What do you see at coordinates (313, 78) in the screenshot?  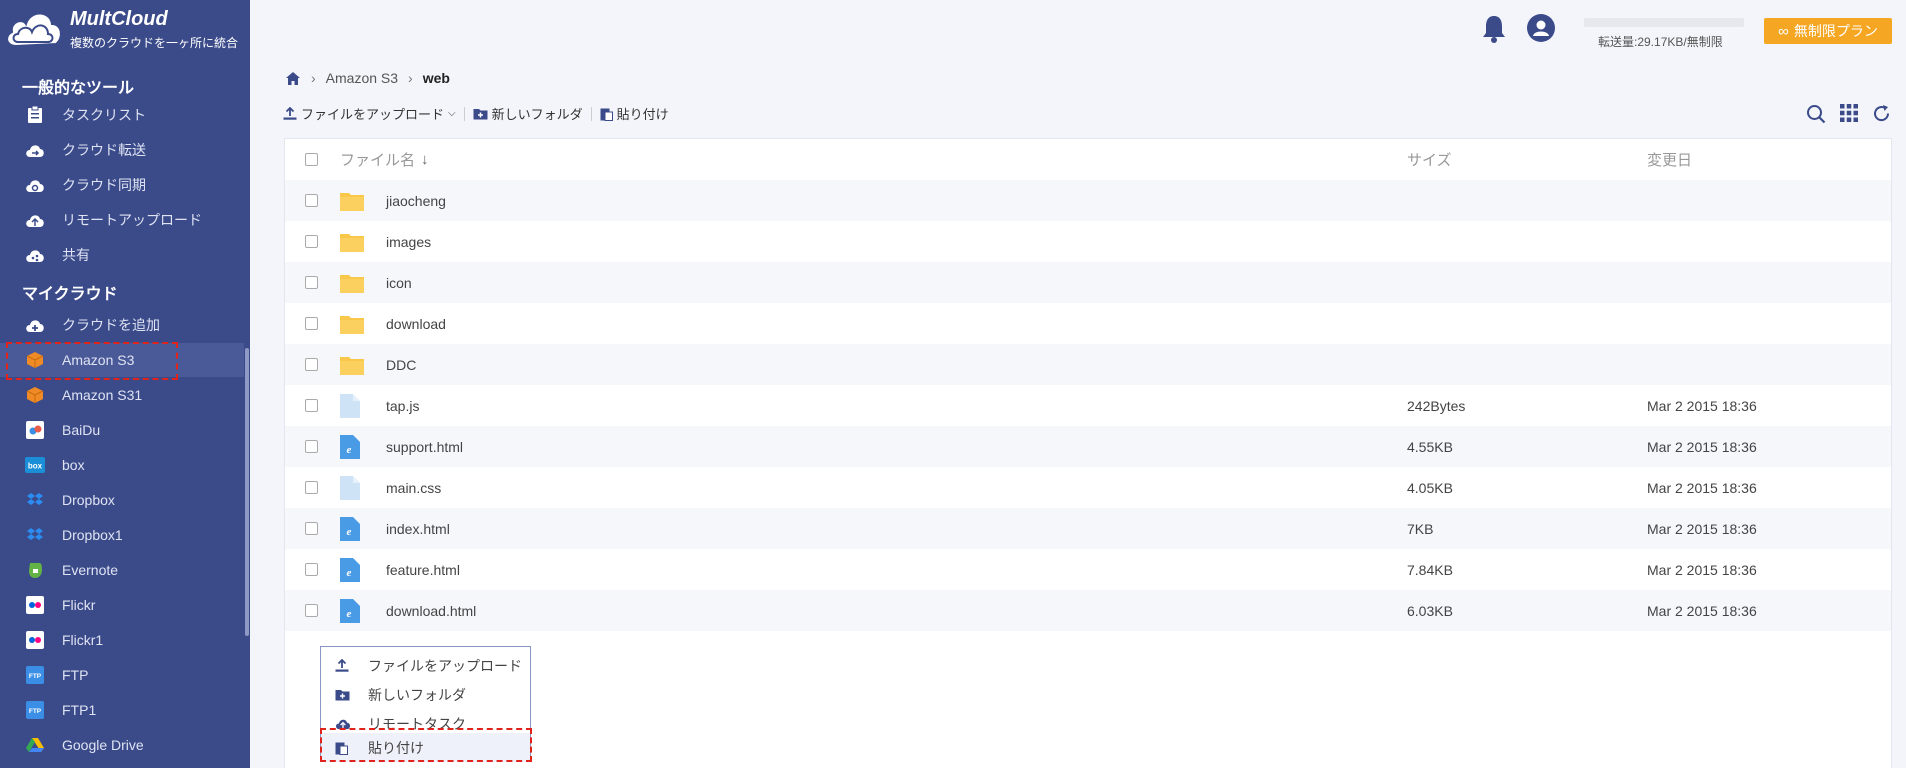 I see `chevron-right-icon: ›` at bounding box center [313, 78].